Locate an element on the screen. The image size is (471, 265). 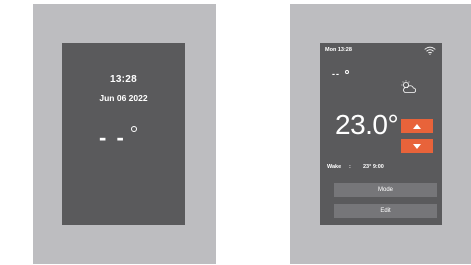
schedule-label: Wake is located at coordinates (334, 167).